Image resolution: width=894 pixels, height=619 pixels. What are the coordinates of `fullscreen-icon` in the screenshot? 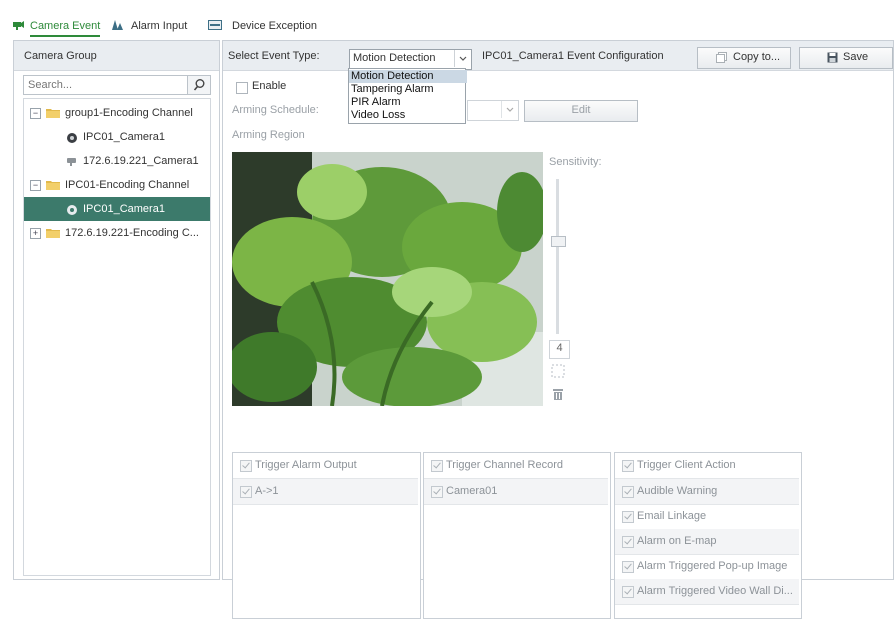 It's located at (558, 371).